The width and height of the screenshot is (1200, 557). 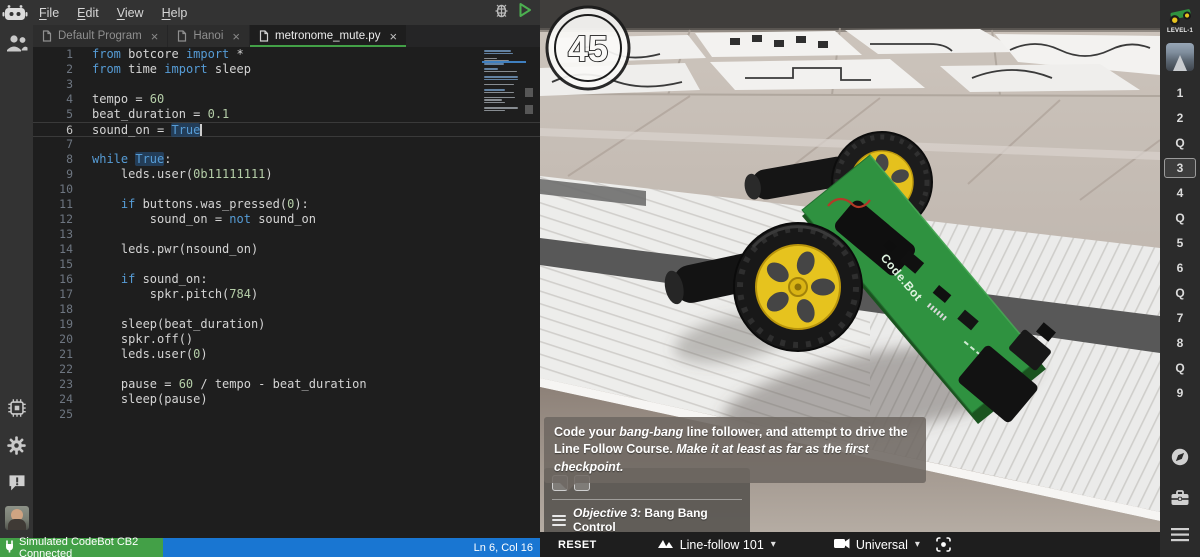 I want to click on code-line: 13, so click(x=286, y=234).